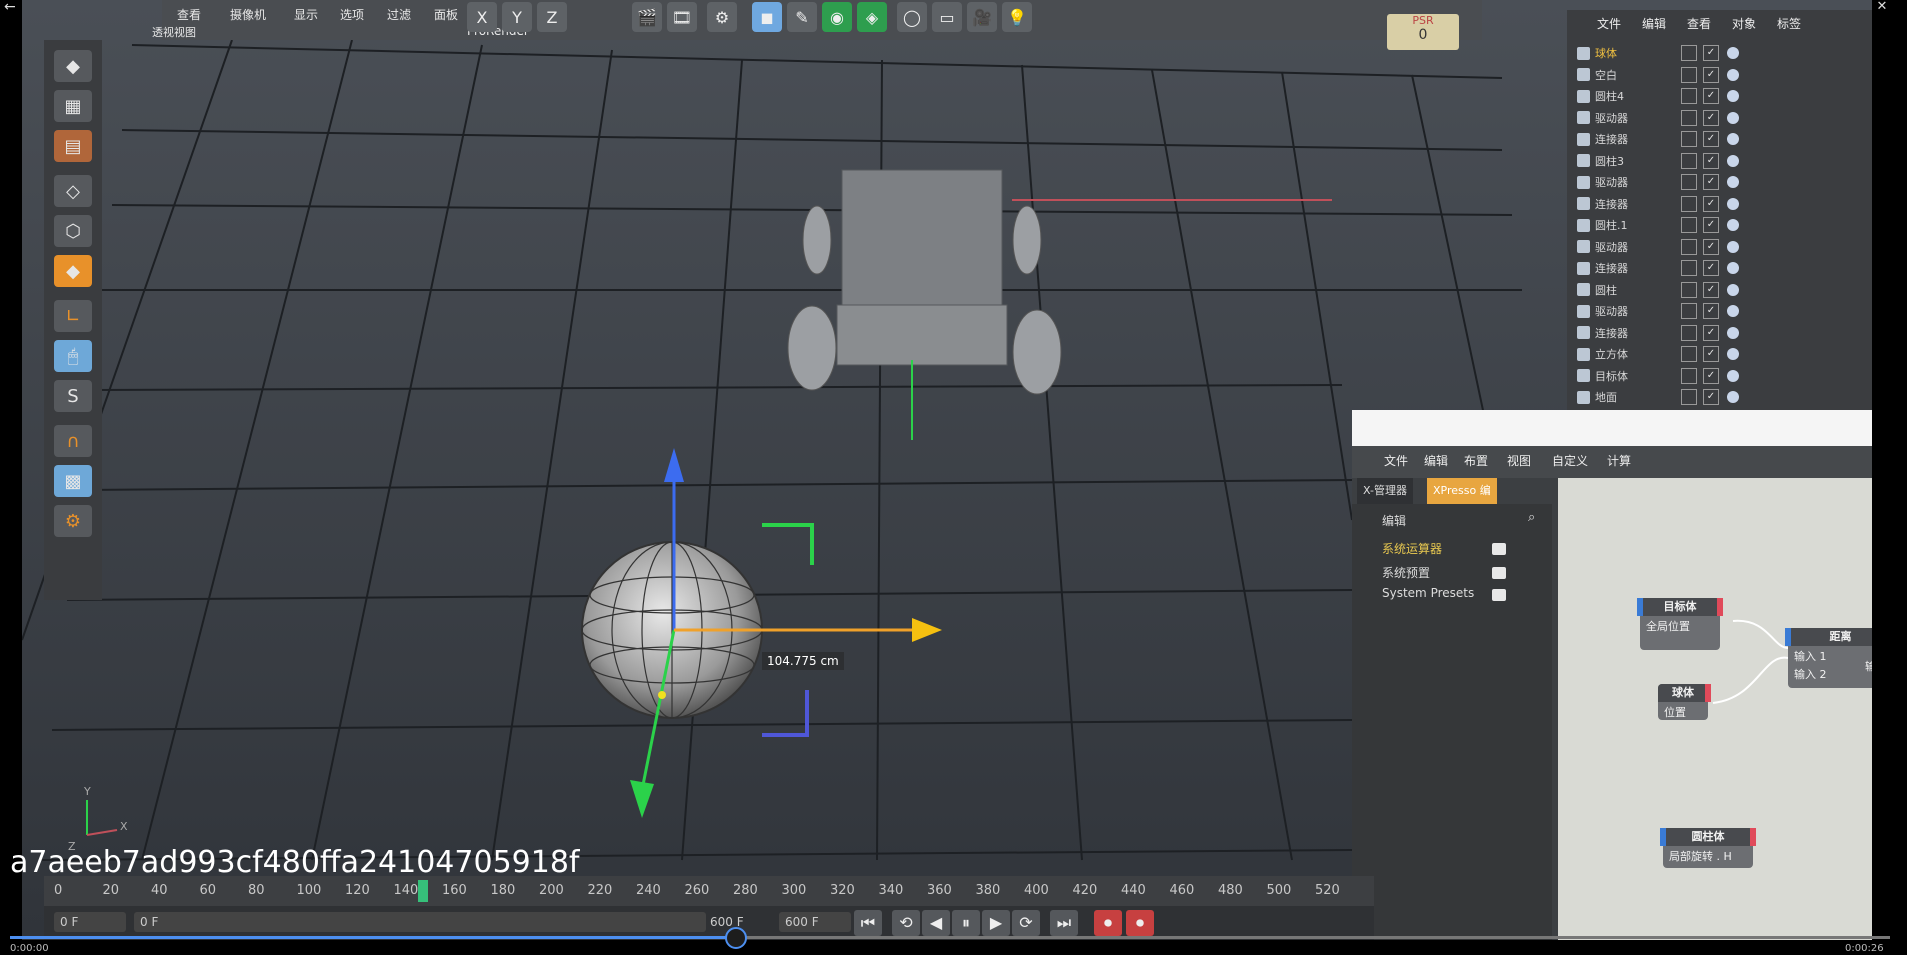  I want to click on previous-frame-button: ◀, so click(936, 923).